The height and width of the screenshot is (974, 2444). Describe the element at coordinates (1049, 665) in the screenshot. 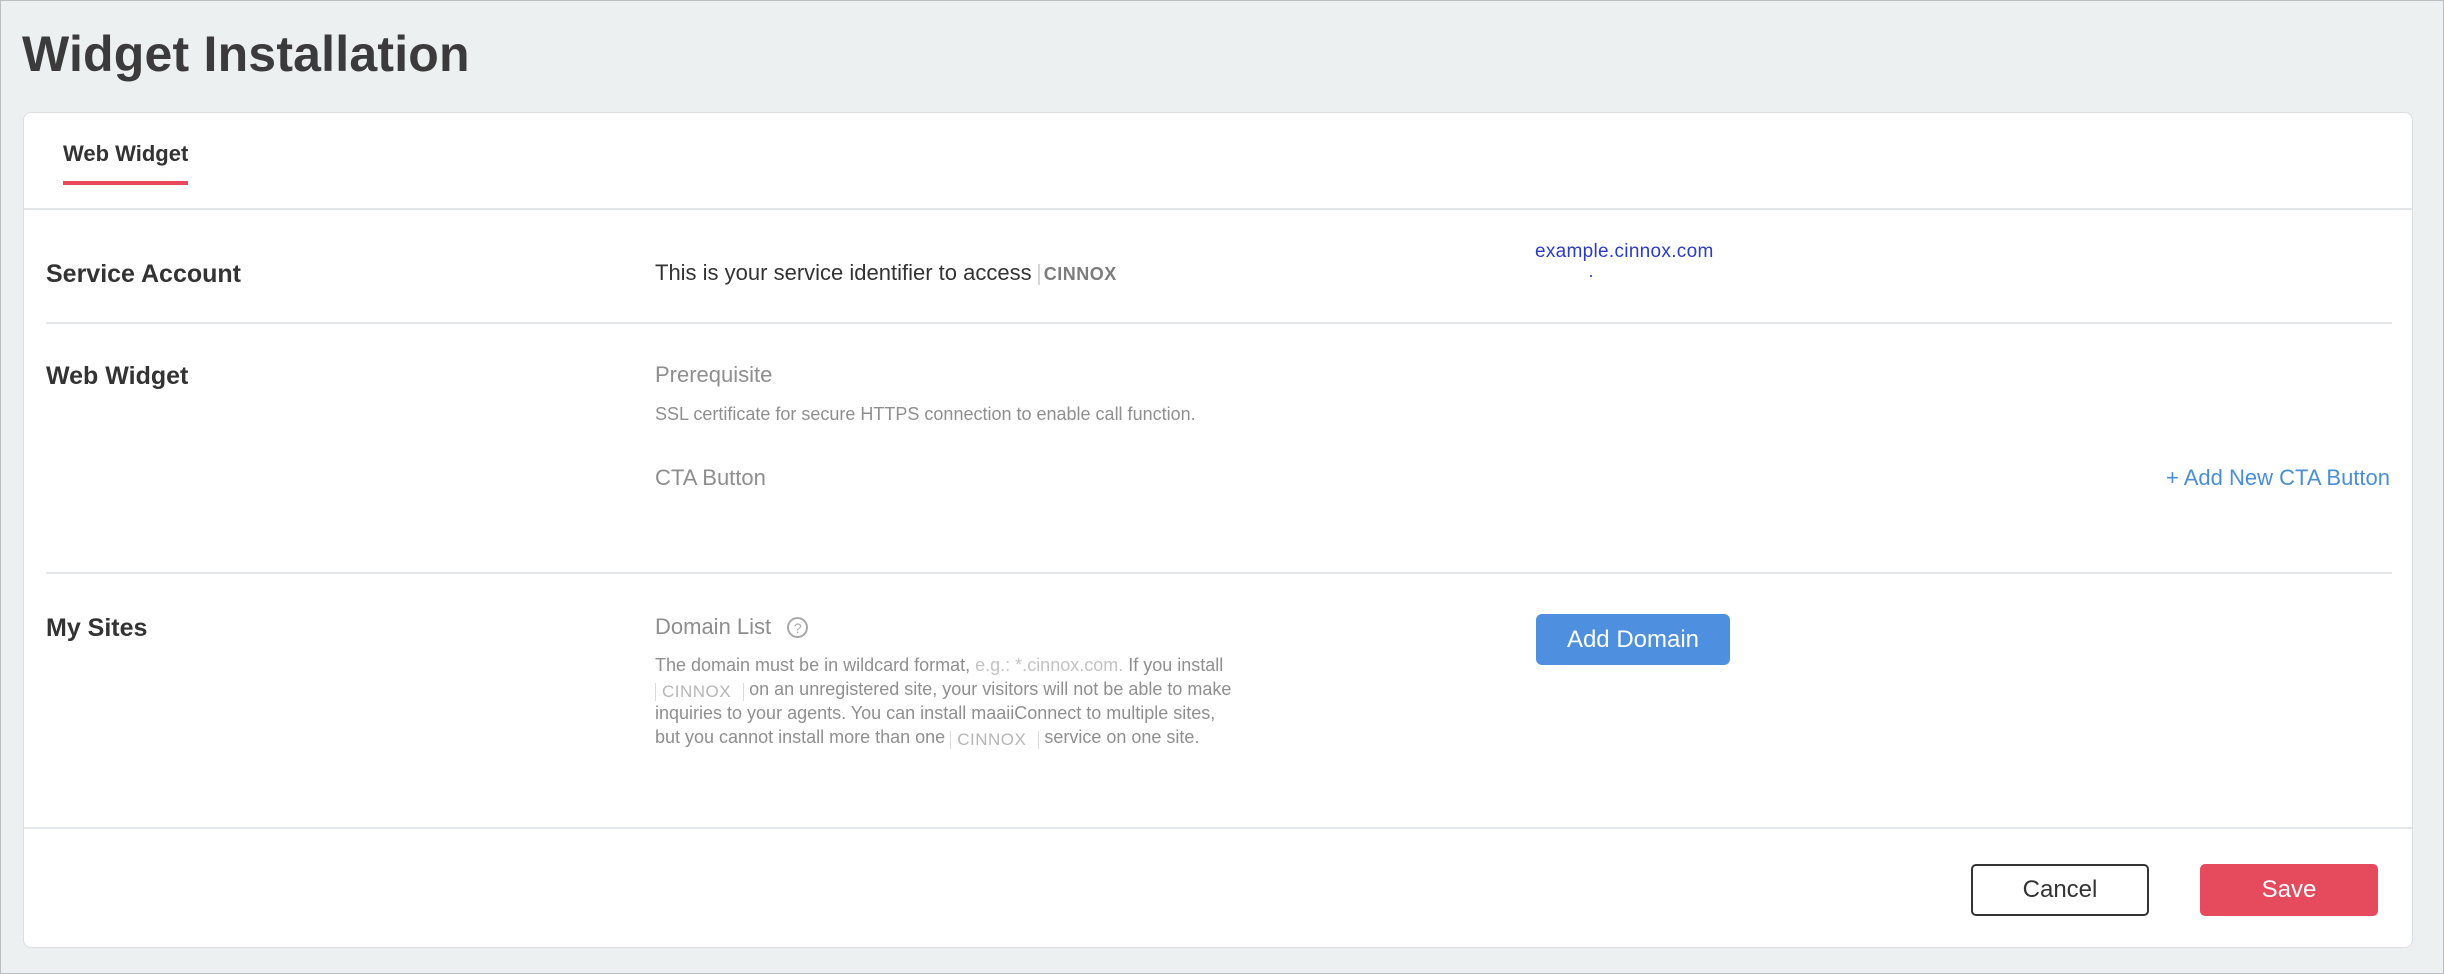

I see `domain-desc-example: e.g.: *.cinnox.com.` at that location.